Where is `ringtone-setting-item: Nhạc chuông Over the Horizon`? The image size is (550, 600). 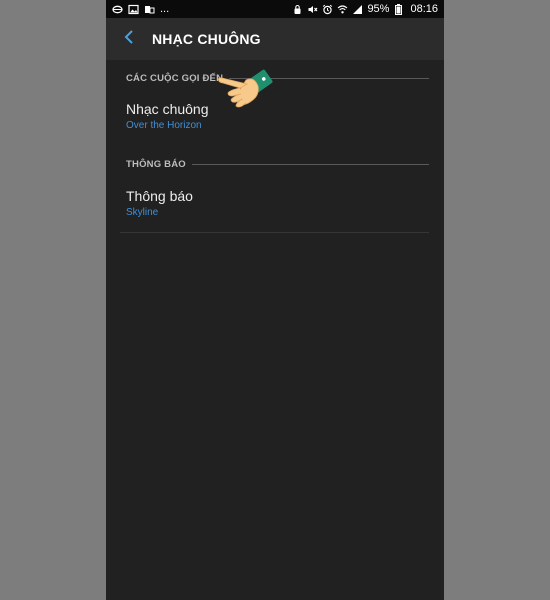
ringtone-setting-item: Nhạc chuông Over the Horizon is located at coordinates (277, 117).